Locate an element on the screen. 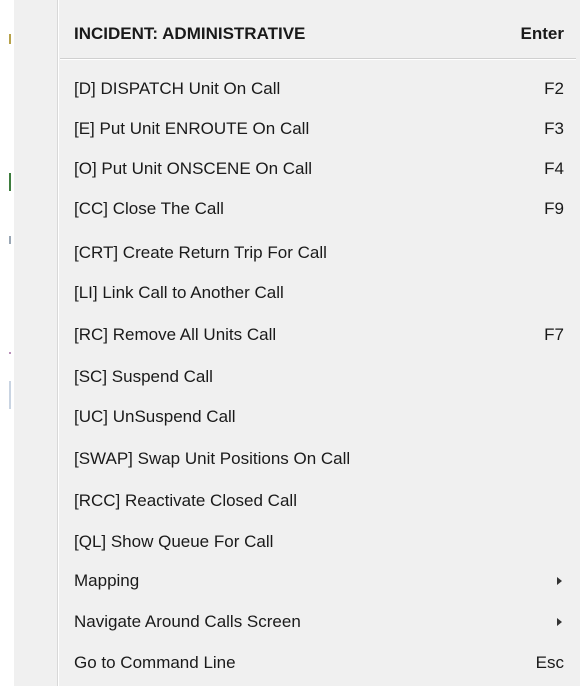 This screenshot has height=686, width=580. menu-icon-gutter is located at coordinates (35, 343).